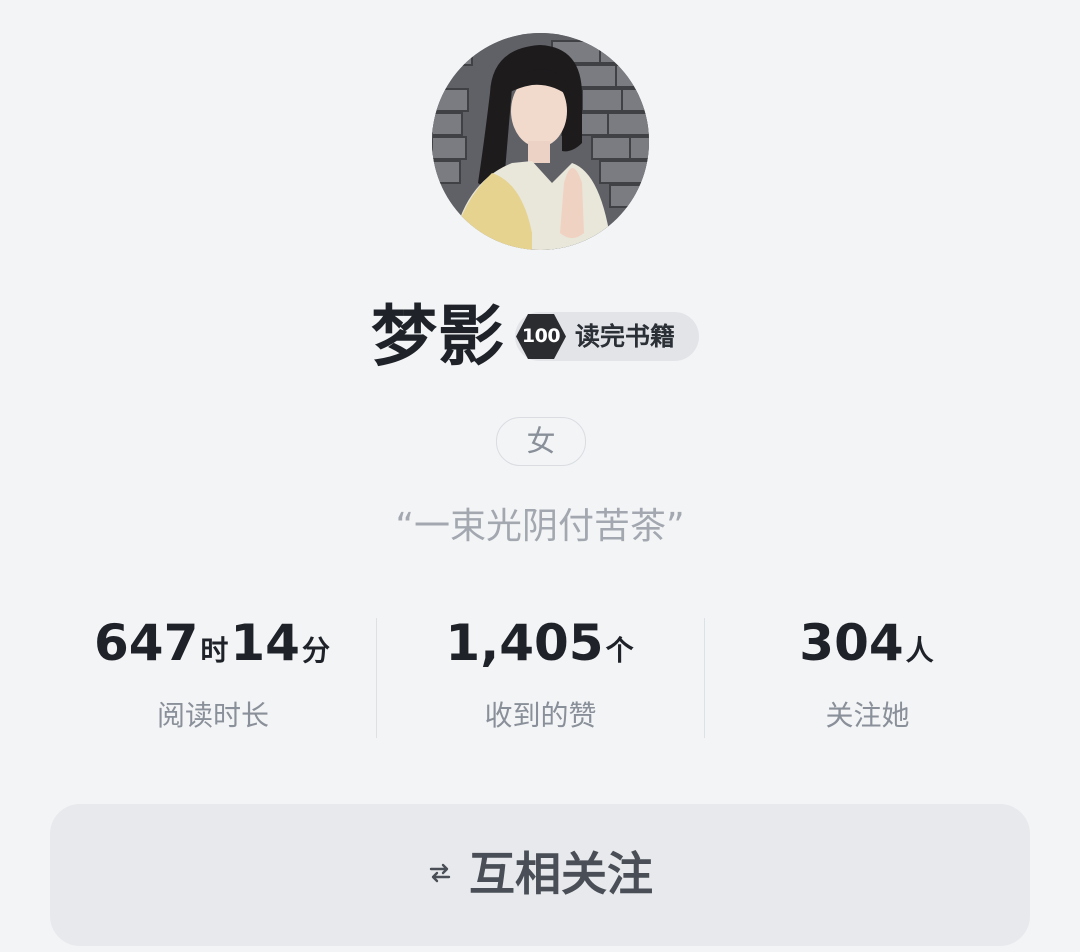 The width and height of the screenshot is (1080, 952). What do you see at coordinates (146, 643) in the screenshot?
I see `reading-hours: 647` at bounding box center [146, 643].